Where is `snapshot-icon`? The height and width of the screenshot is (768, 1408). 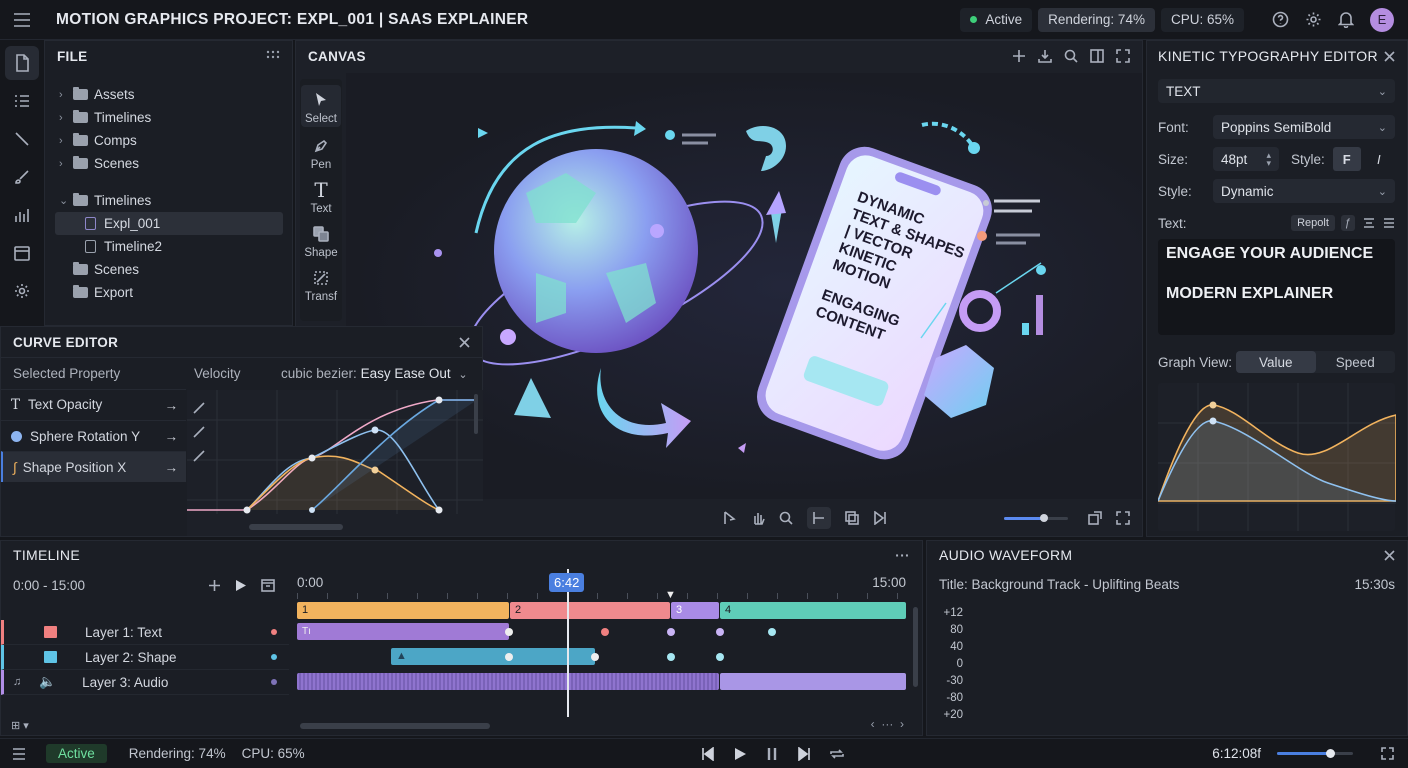
snapshot-icon is located at coordinates (1095, 518).